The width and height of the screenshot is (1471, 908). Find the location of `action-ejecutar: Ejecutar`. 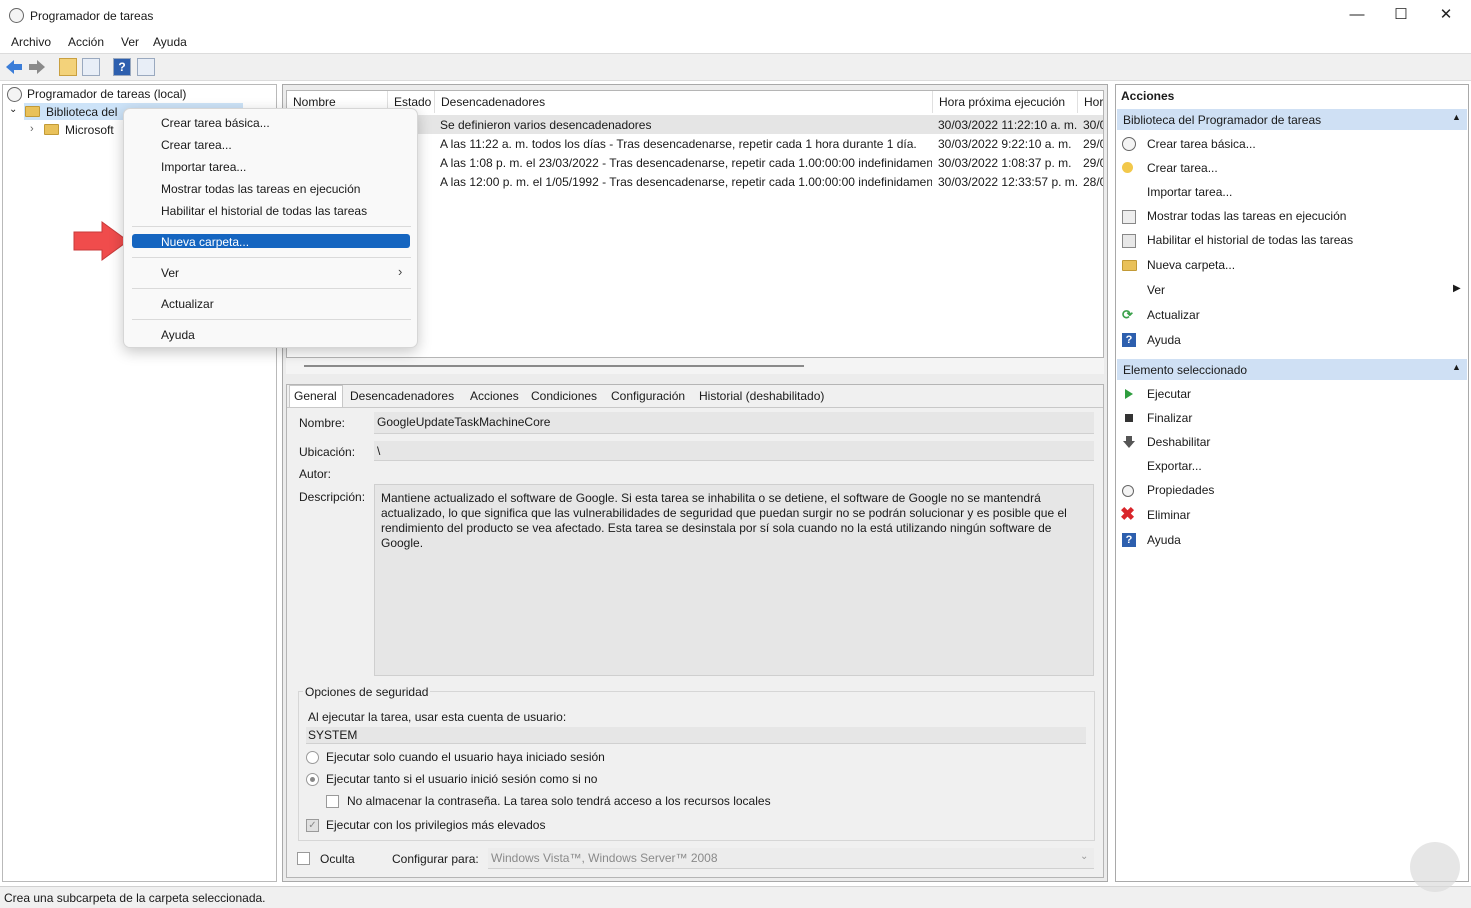

action-ejecutar: Ejecutar is located at coordinates (1169, 394).